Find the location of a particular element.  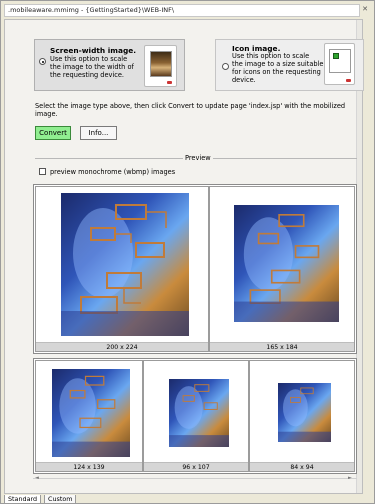

size-caption: 84 x 94 is located at coordinates (302, 466).